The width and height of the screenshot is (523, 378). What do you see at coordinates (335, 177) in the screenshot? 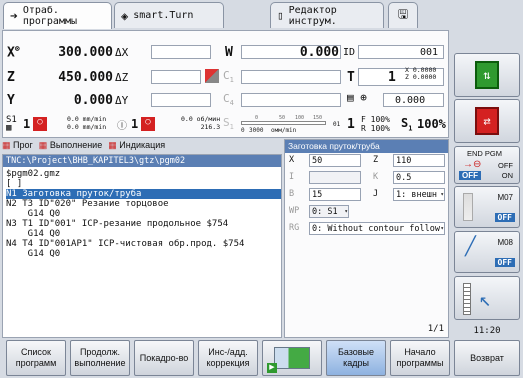
I see `form-i-input` at bounding box center [335, 177].